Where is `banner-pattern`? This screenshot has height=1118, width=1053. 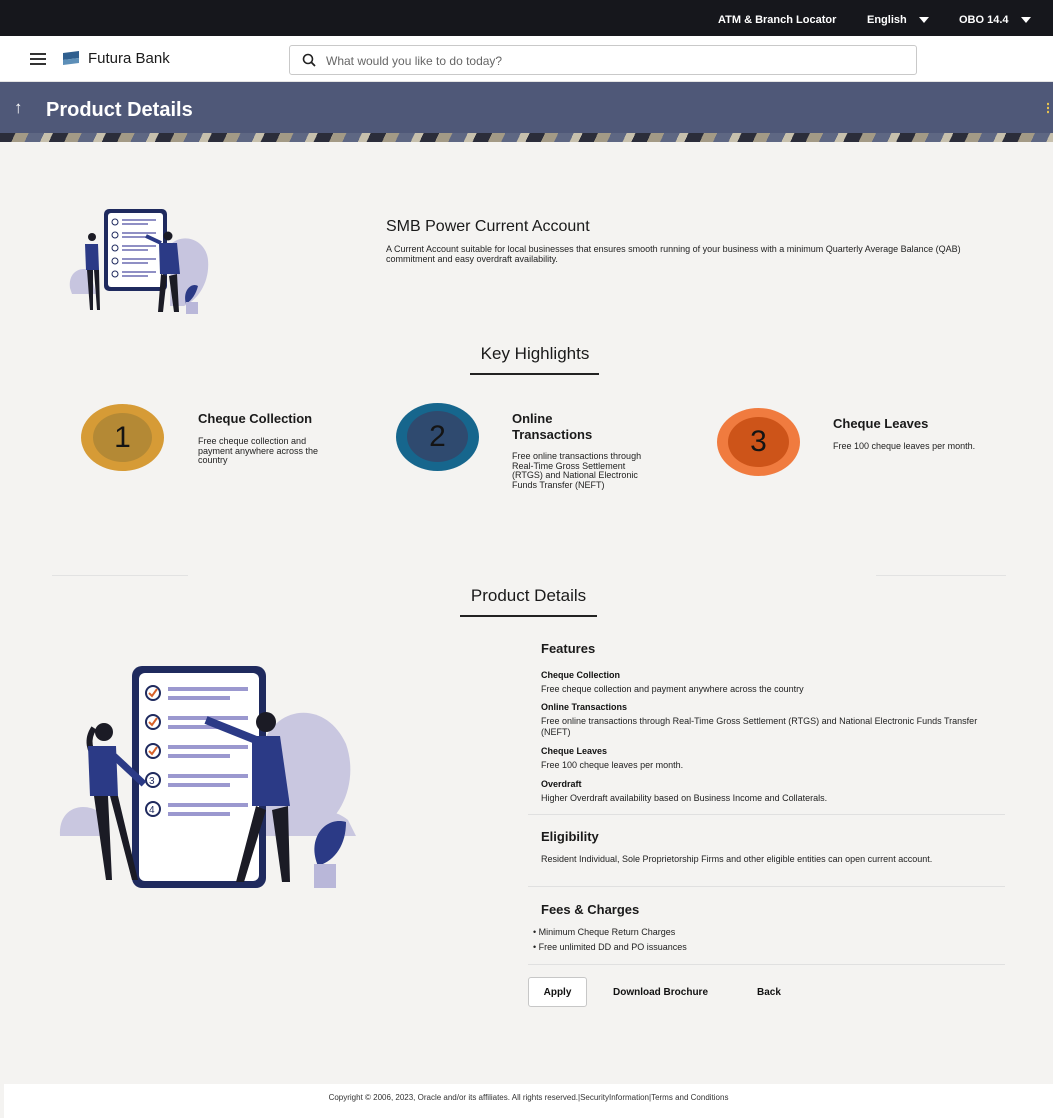
banner-pattern is located at coordinates (526, 137).